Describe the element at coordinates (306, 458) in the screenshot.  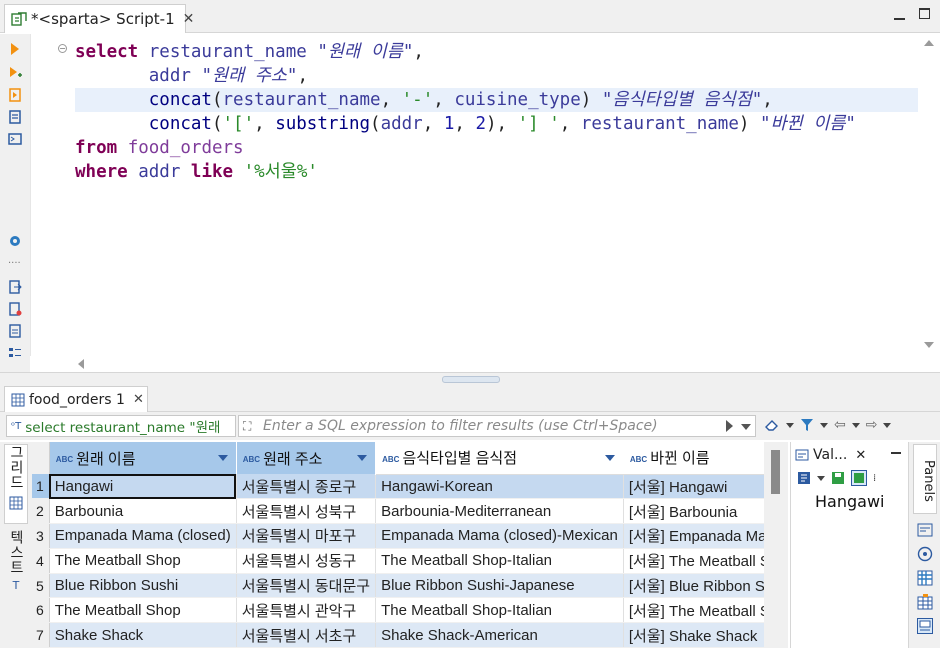
I see `column-header: ABC 원래 주소` at that location.